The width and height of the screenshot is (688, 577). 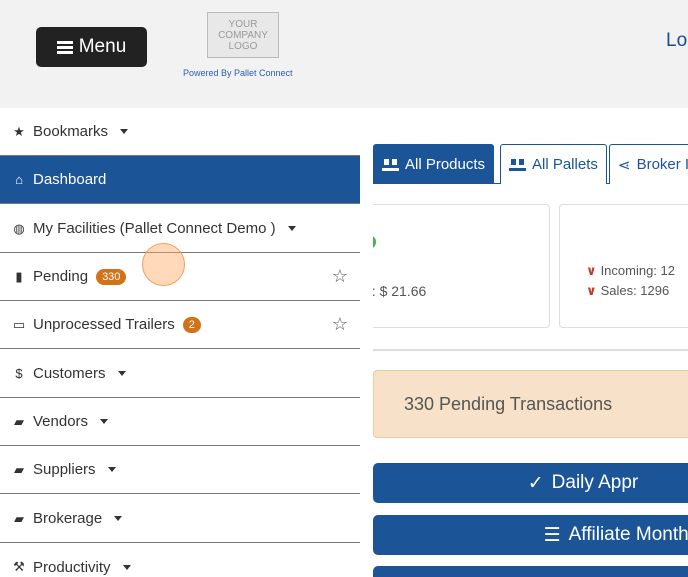 I want to click on incoming-stat: ∨ Incoming: 12, so click(x=630, y=270).